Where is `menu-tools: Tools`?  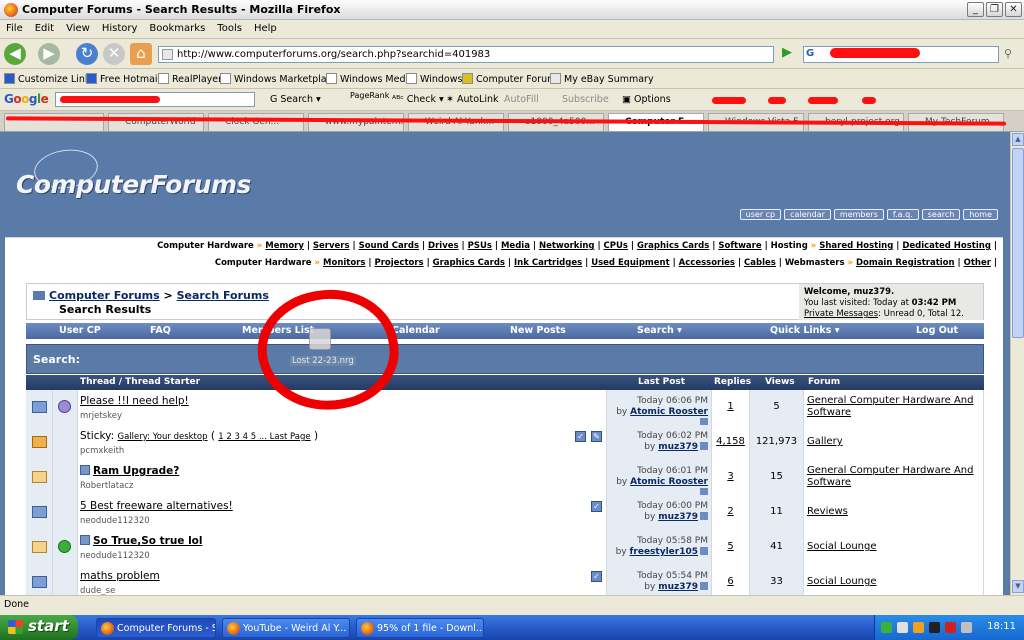 menu-tools: Tools is located at coordinates (229, 27).